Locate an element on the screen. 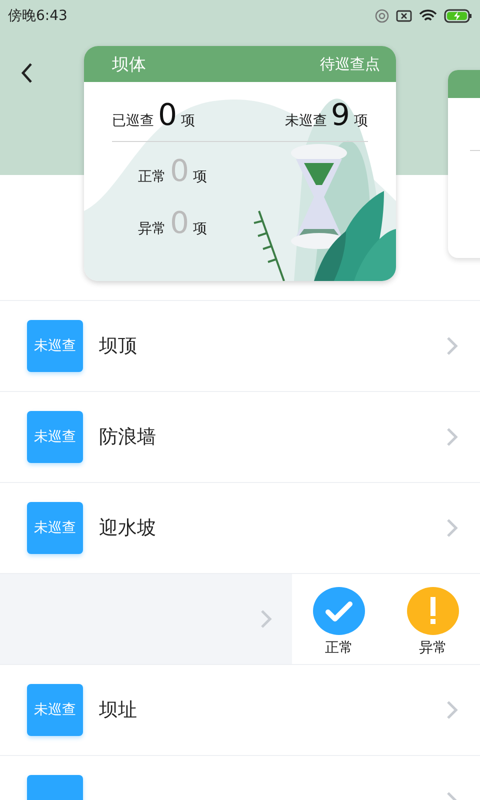 This screenshot has height=800, width=480. card-title: 坝体 is located at coordinates (129, 65).